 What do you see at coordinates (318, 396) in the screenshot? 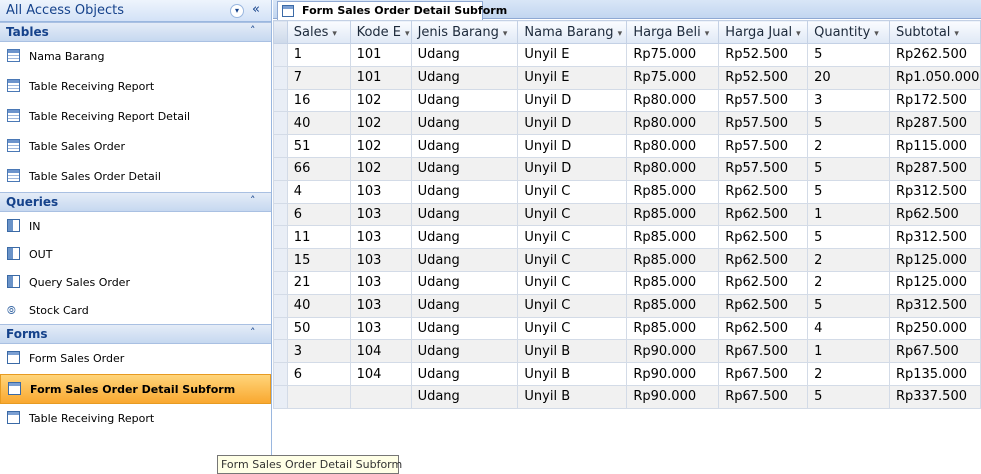
I see `table-cell` at bounding box center [318, 396].